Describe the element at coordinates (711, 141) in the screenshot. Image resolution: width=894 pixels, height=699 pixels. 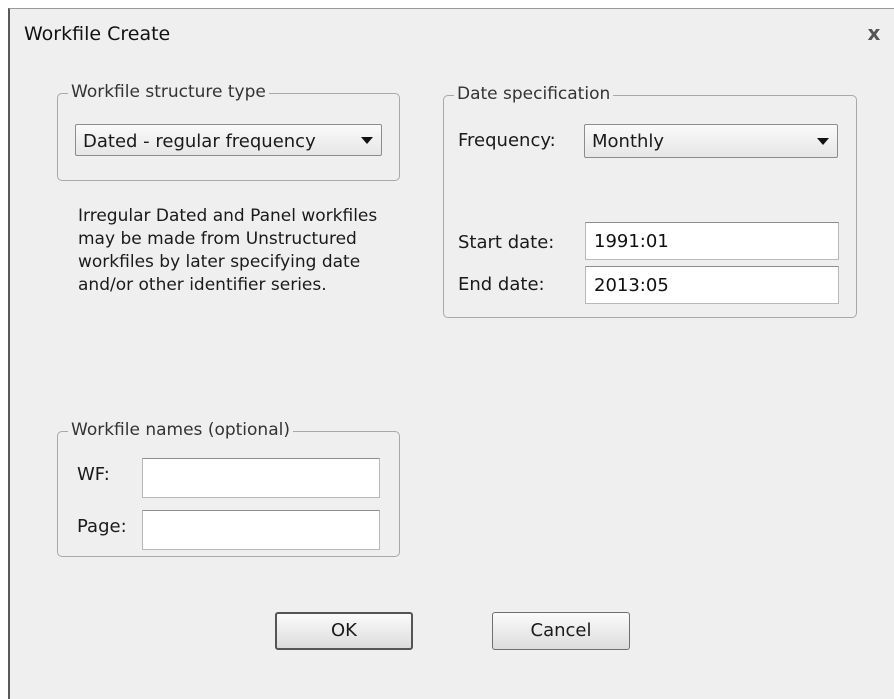
I see `frequency-dropdown: Monthly` at that location.